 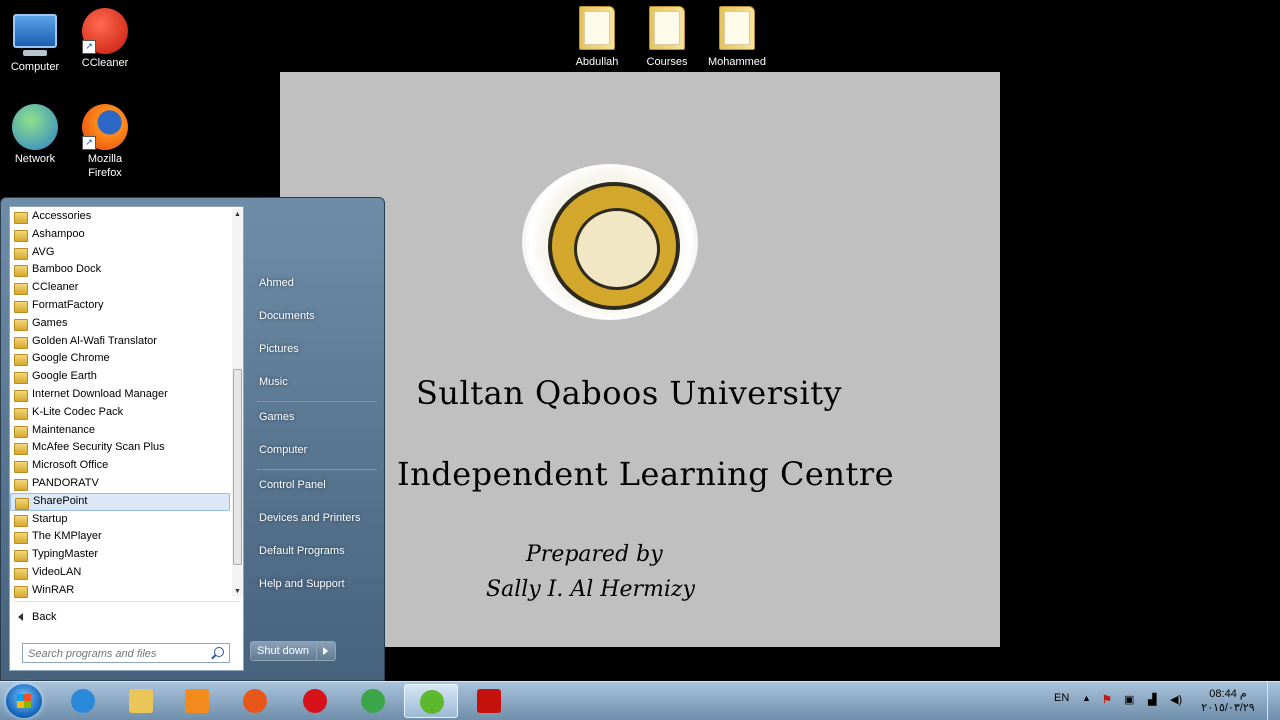 What do you see at coordinates (122, 573) in the screenshot?
I see `program-folder-item: VideoLAN` at bounding box center [122, 573].